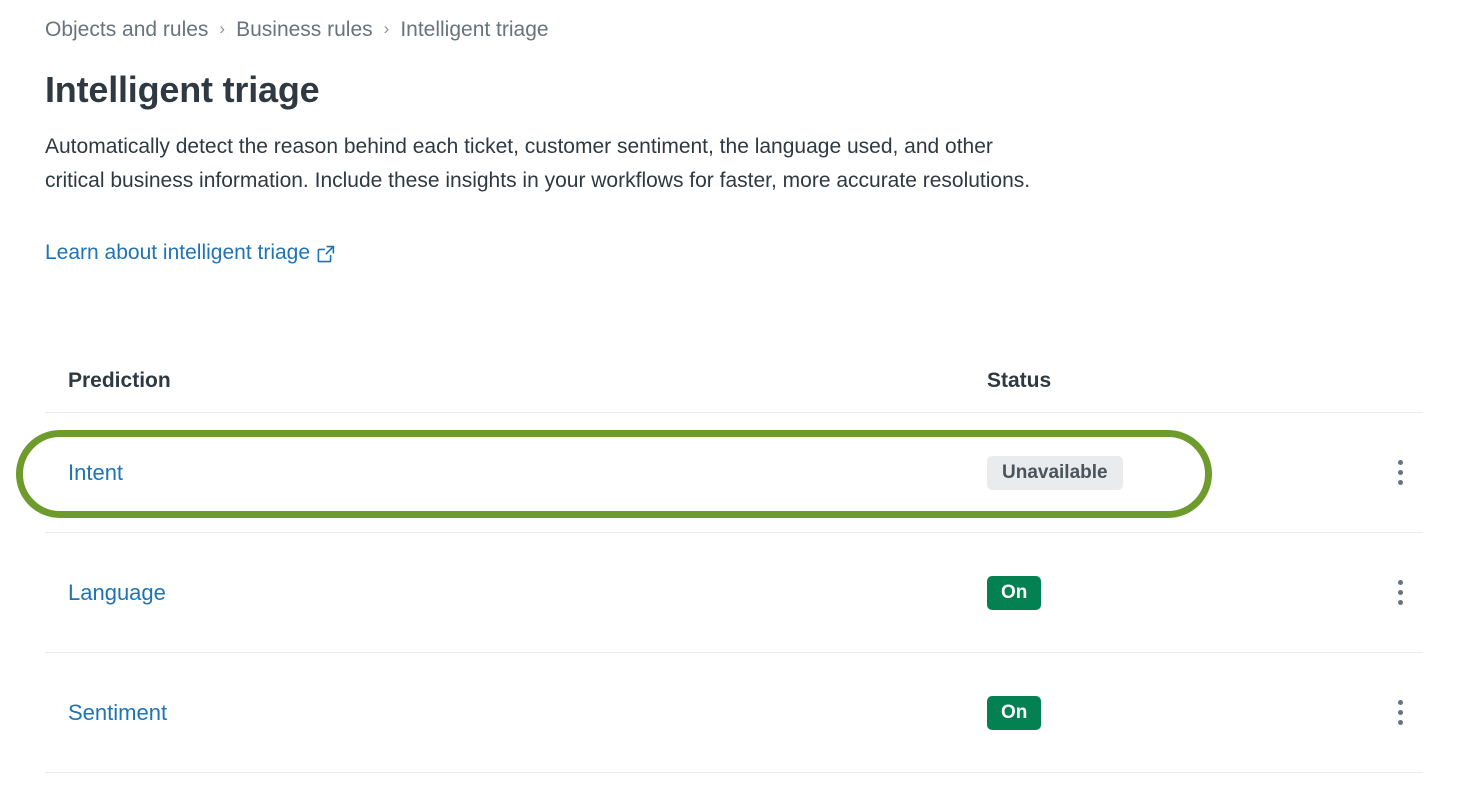  I want to click on cell-prediction: Language, so click(516, 593).